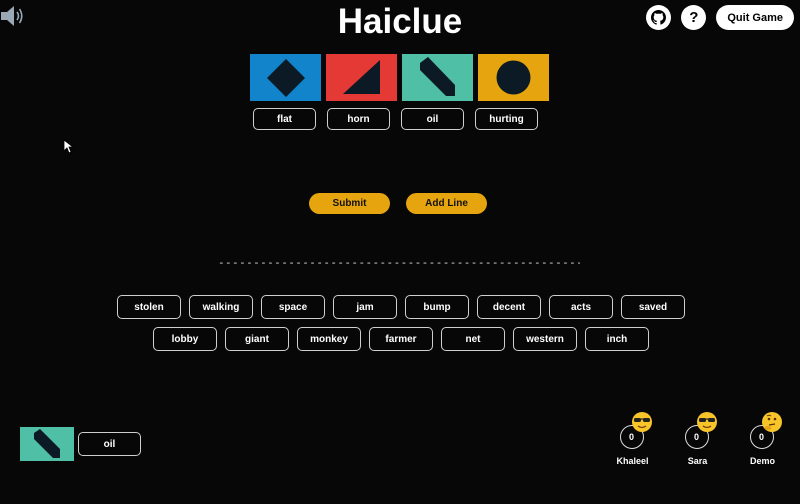  What do you see at coordinates (284, 119) in the screenshot?
I see `card-word-chip: flat` at bounding box center [284, 119].